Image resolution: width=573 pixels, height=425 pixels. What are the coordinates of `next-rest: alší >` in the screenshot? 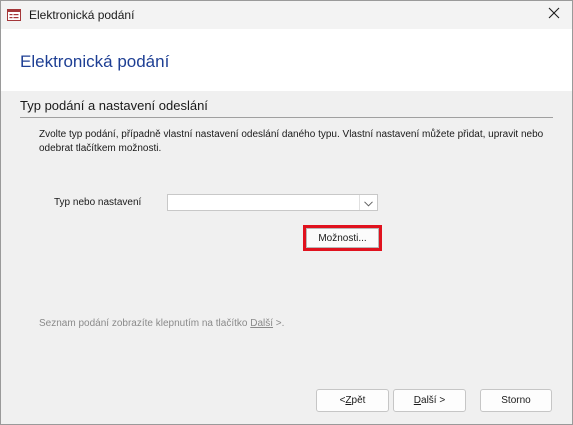 It's located at (433, 400).